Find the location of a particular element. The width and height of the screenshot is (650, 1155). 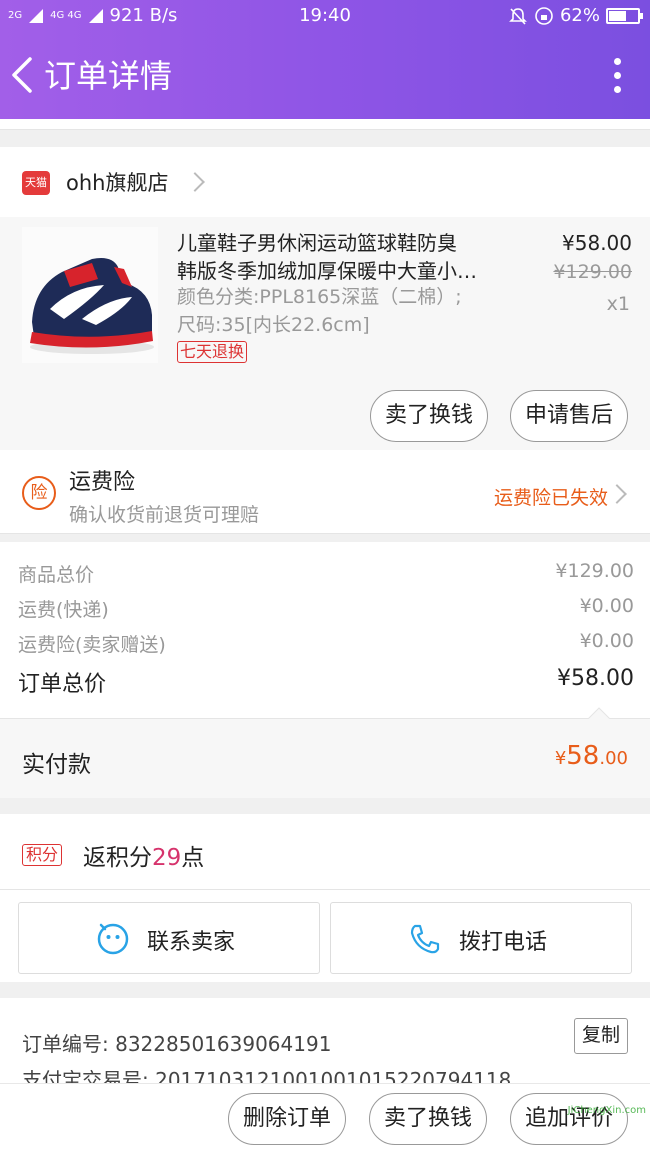

shipping-value: ¥0.00 is located at coordinates (606, 606).